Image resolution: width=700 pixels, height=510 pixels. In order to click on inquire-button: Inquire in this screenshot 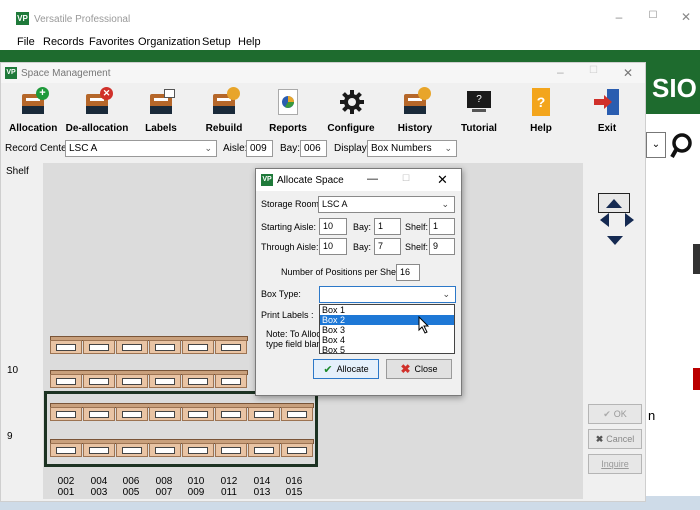, I will do `click(615, 464)`.